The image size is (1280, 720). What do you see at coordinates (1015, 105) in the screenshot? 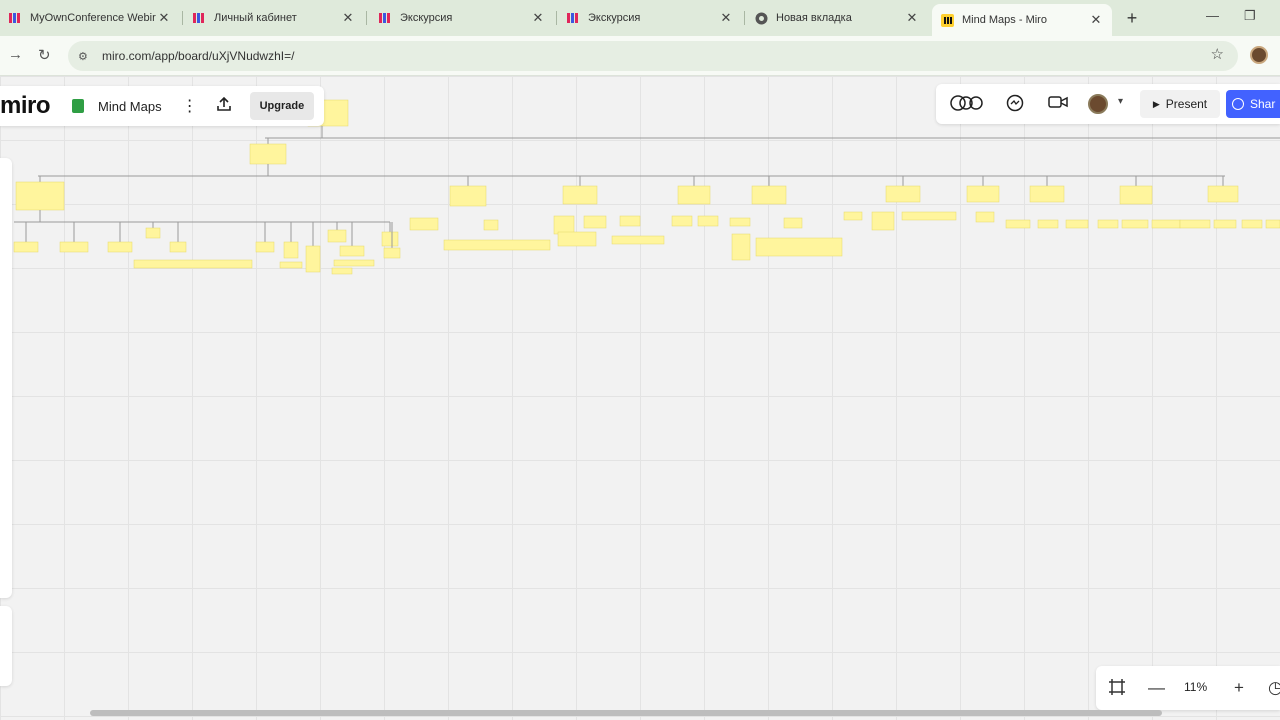
I see `comments-icon` at bounding box center [1015, 105].